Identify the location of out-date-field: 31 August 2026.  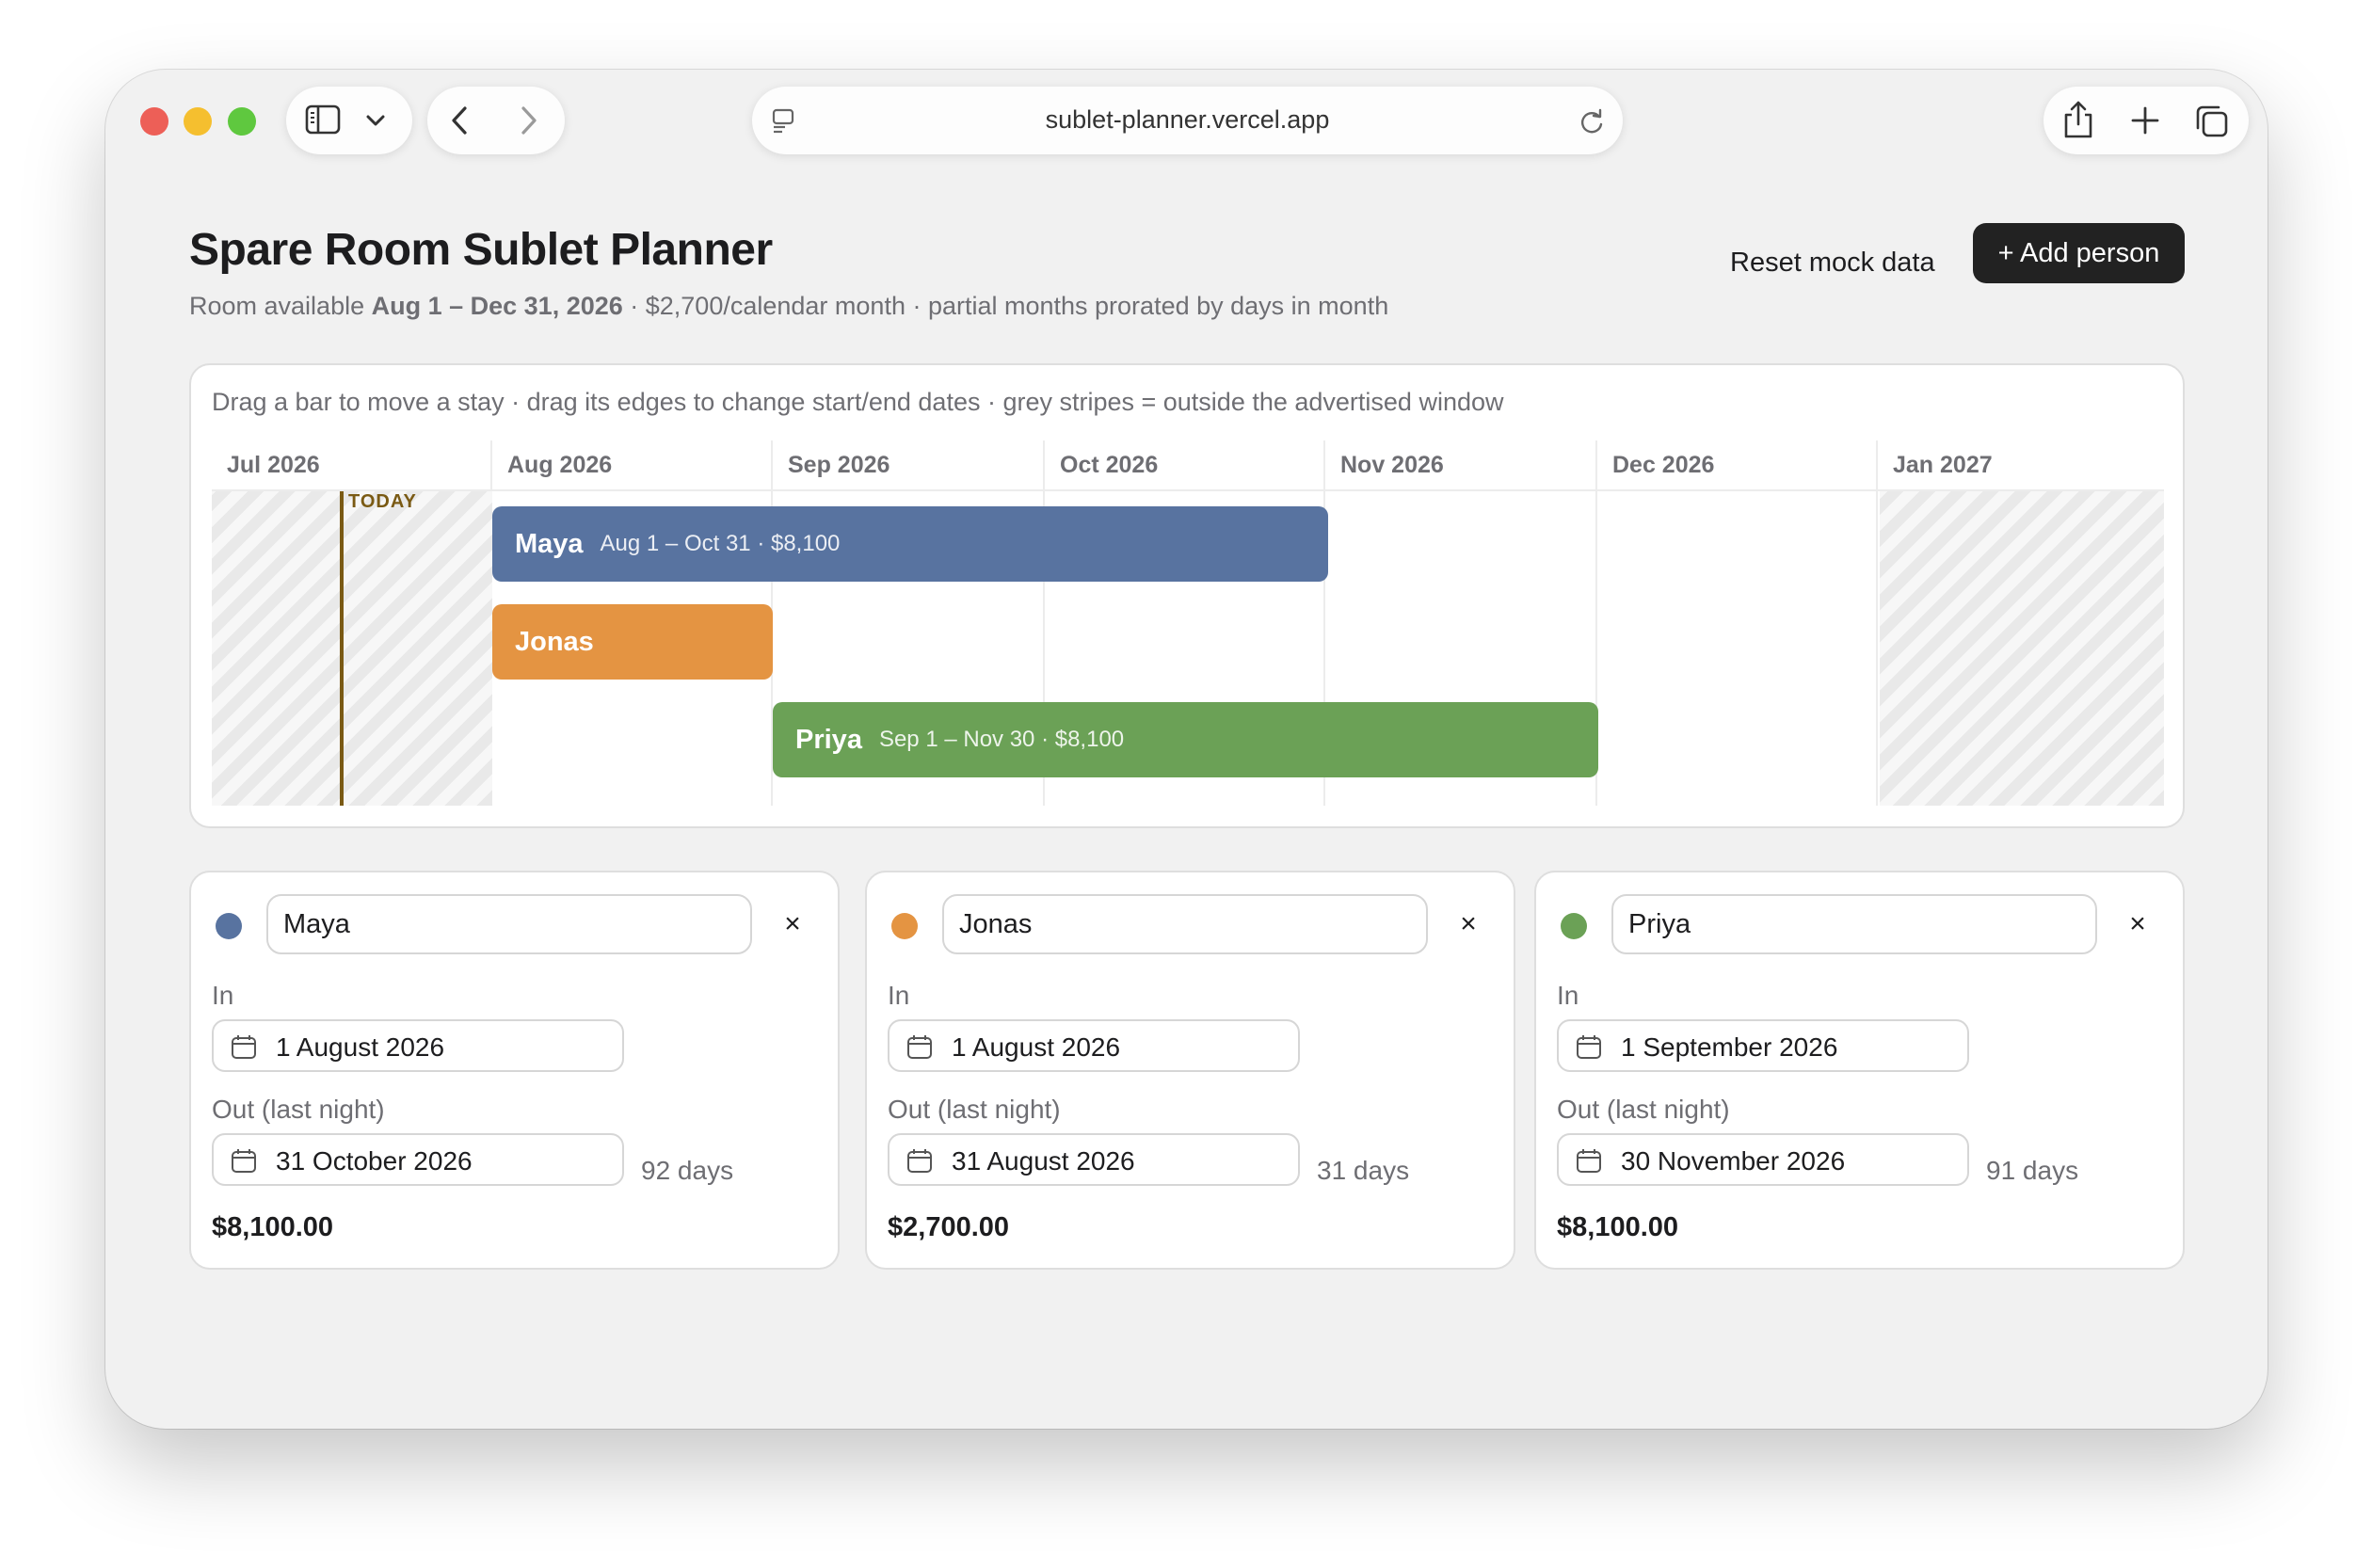
(1094, 1159).